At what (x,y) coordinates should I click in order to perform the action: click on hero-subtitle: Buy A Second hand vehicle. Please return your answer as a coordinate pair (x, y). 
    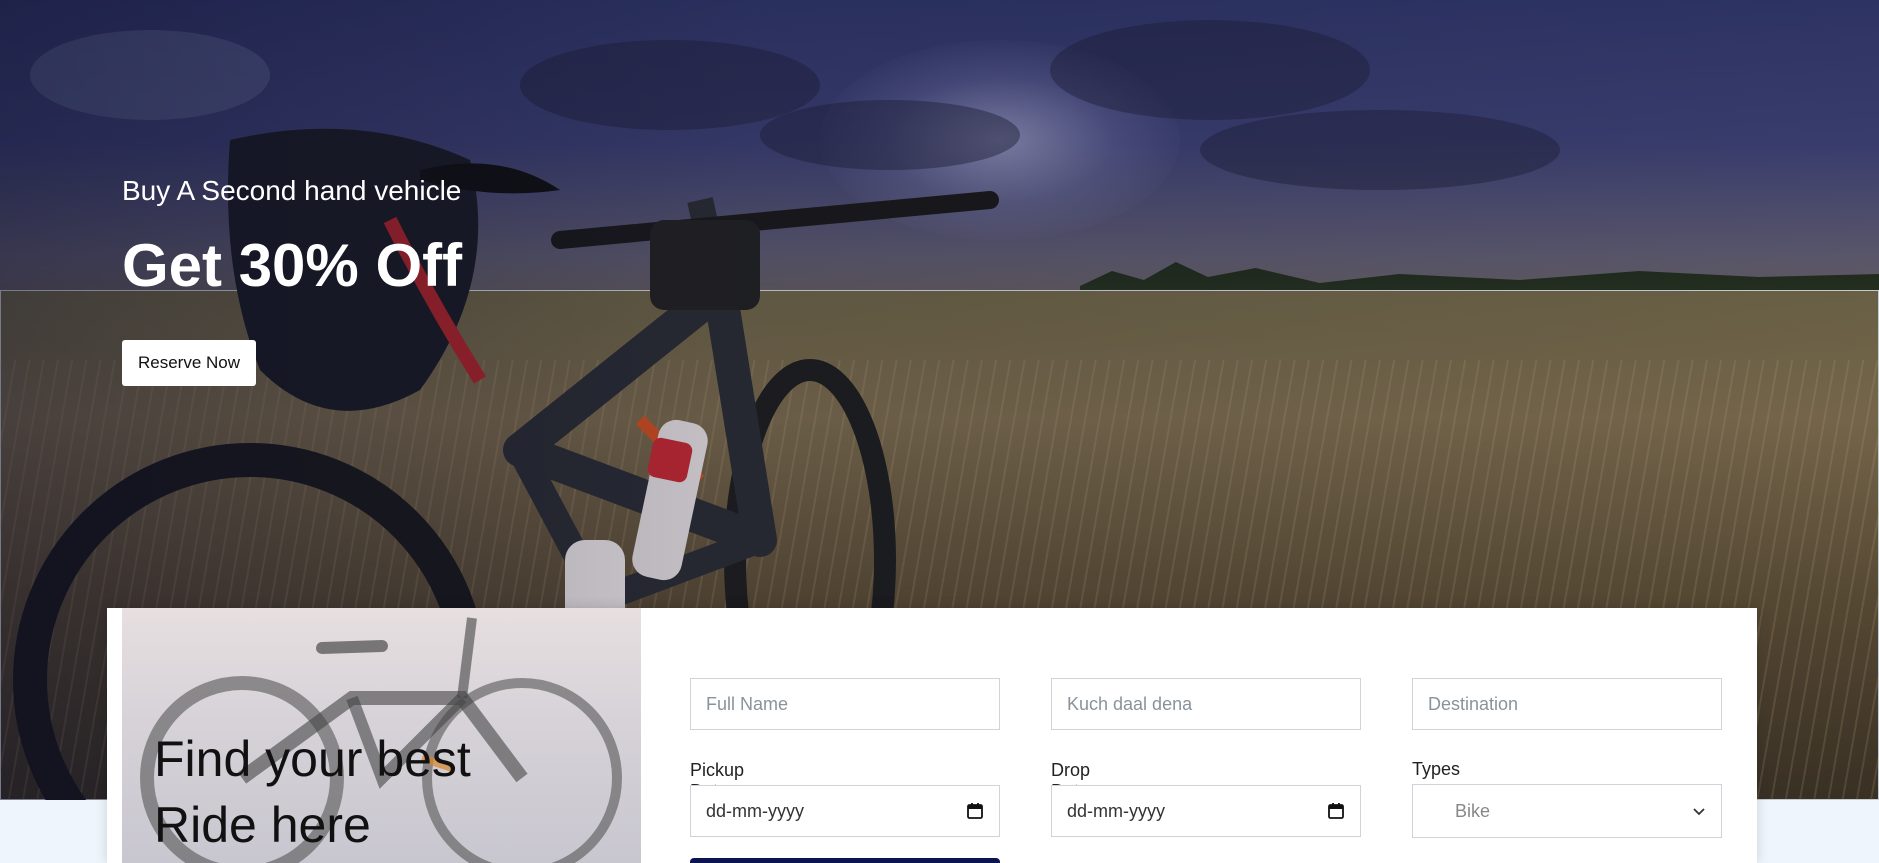
    Looking at the image, I should click on (292, 190).